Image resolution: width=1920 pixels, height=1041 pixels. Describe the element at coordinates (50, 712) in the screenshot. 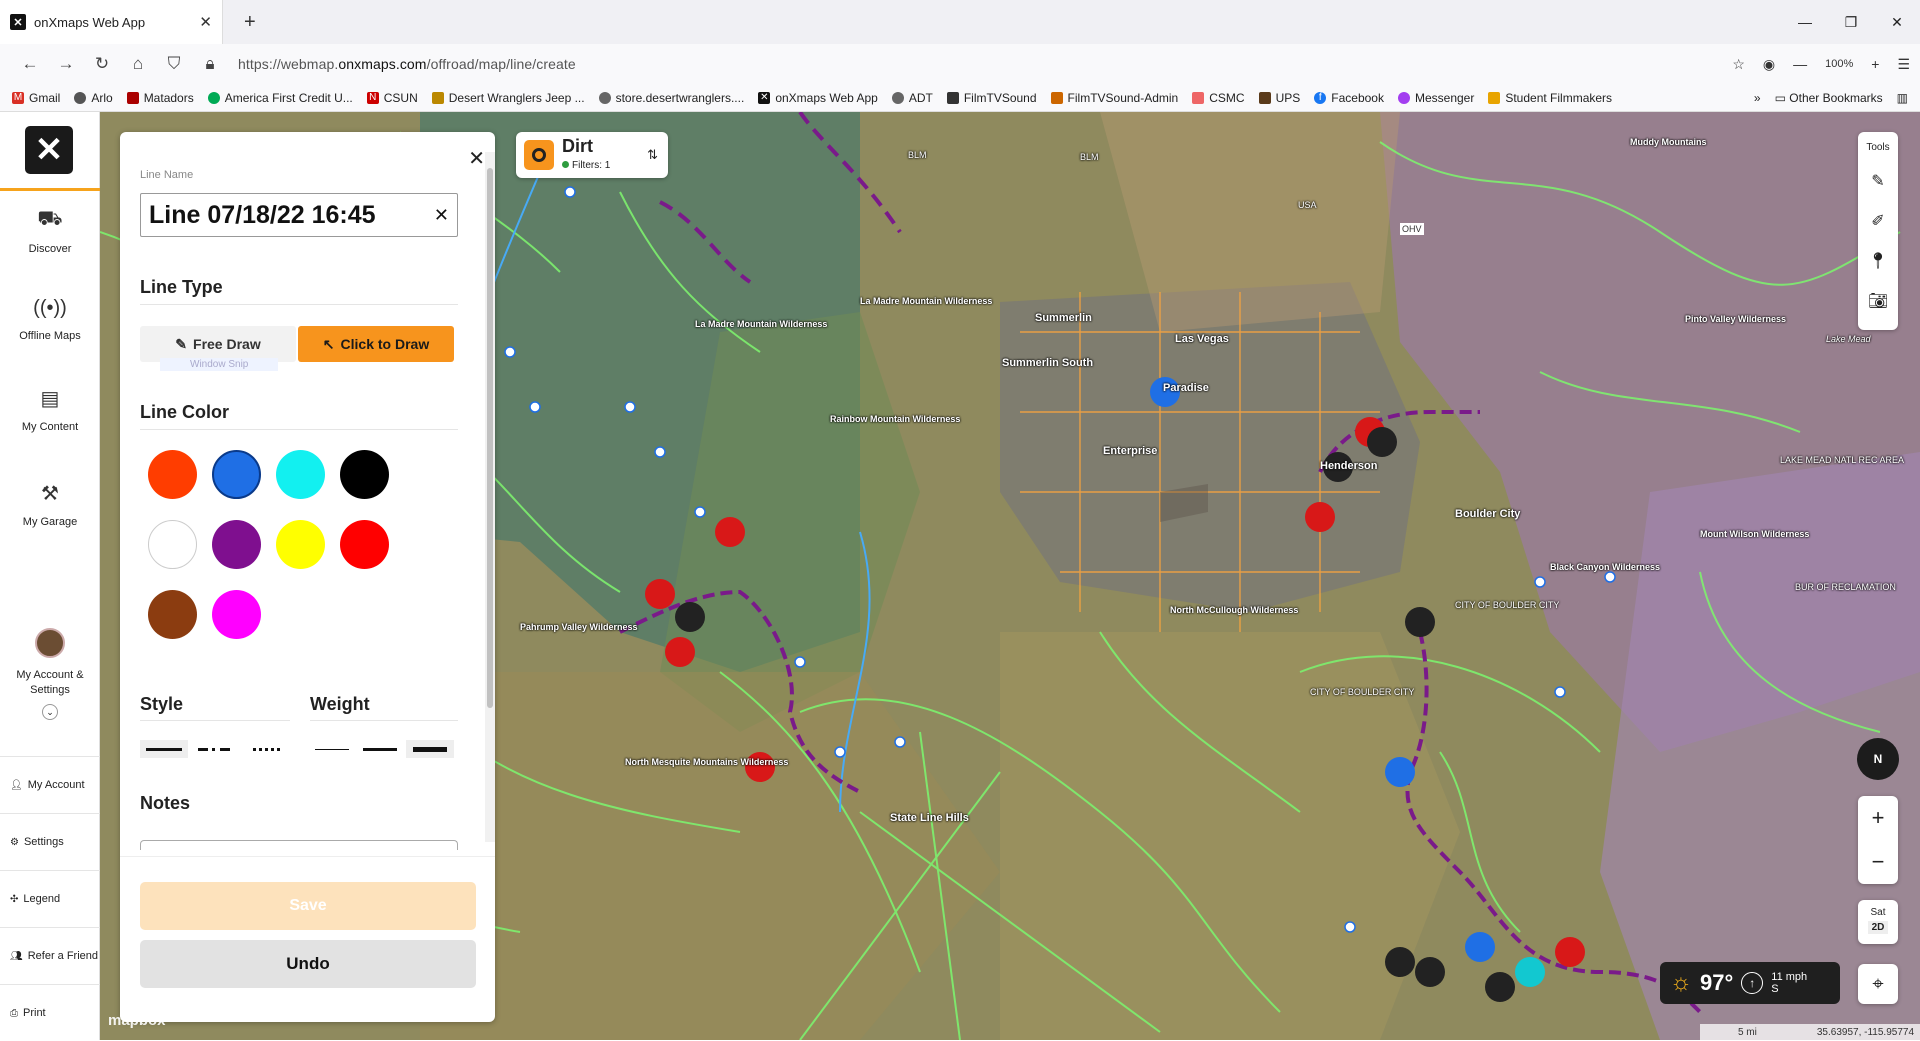

I see `chevron-down-icon: ⌄` at that location.